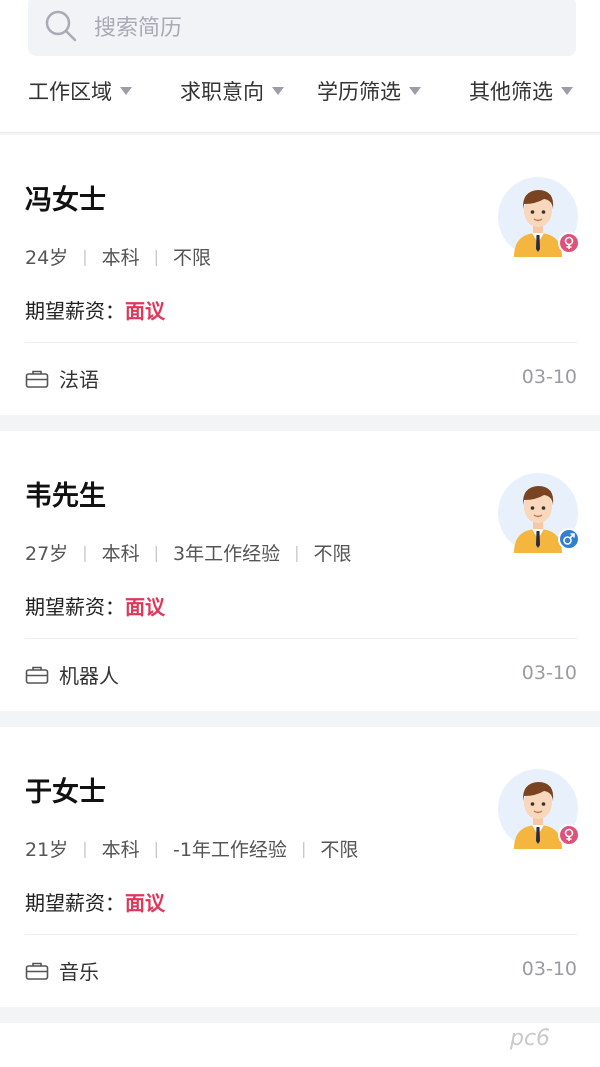  I want to click on candidate-experience: -1年工作经验, so click(229, 850).